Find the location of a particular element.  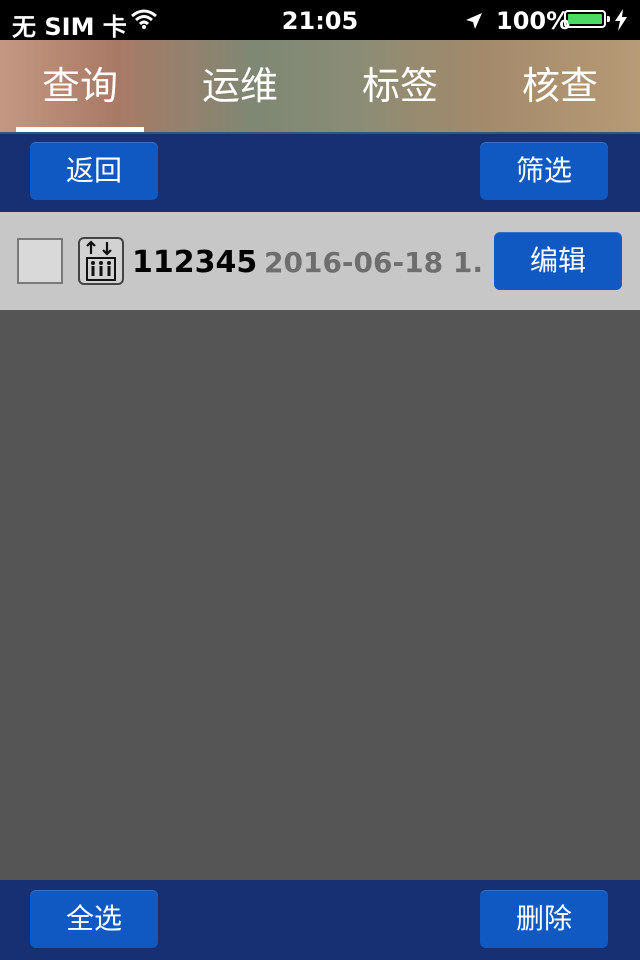

bottom-toolbar: 全选 删除 is located at coordinates (320, 920).